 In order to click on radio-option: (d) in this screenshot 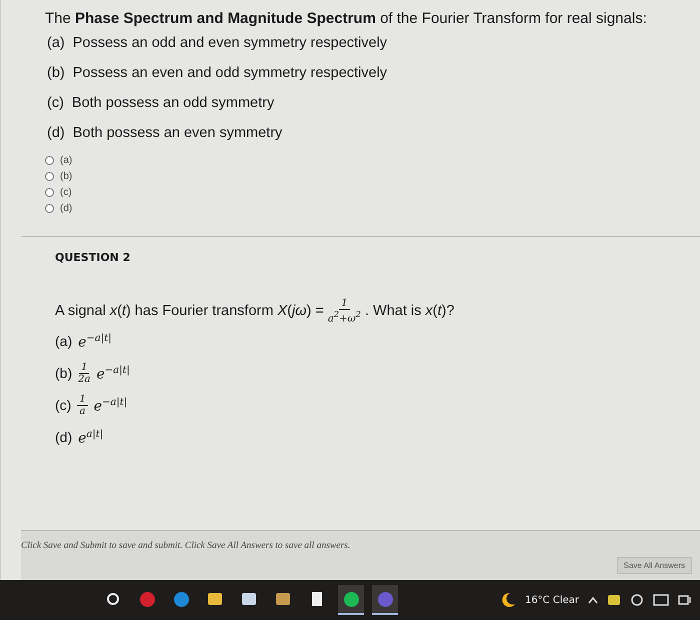, I will do `click(58, 208)`.